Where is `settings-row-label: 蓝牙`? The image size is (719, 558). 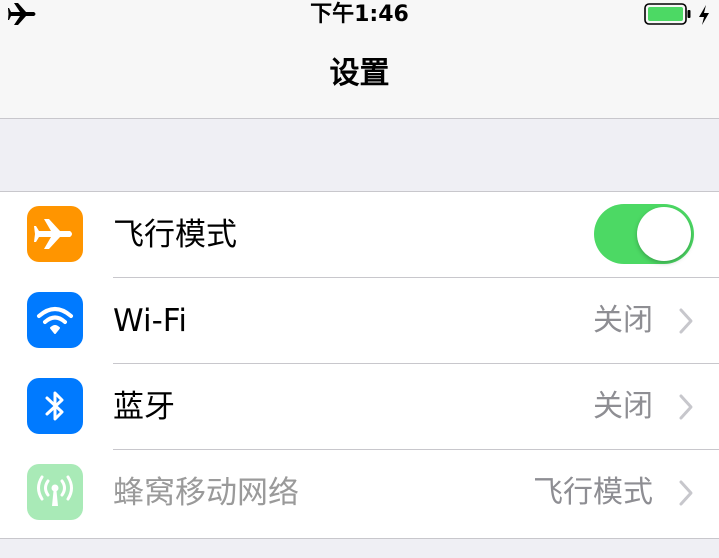
settings-row-label: 蓝牙 is located at coordinates (144, 407).